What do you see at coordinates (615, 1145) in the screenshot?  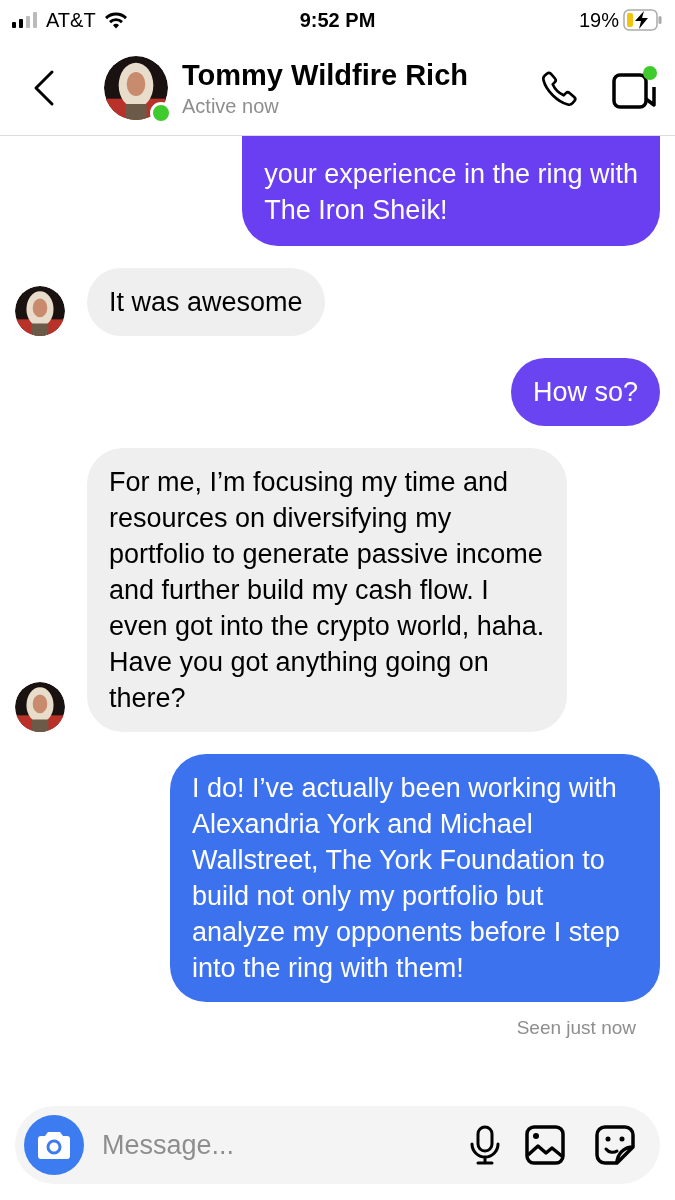 I see `sticker-icon` at bounding box center [615, 1145].